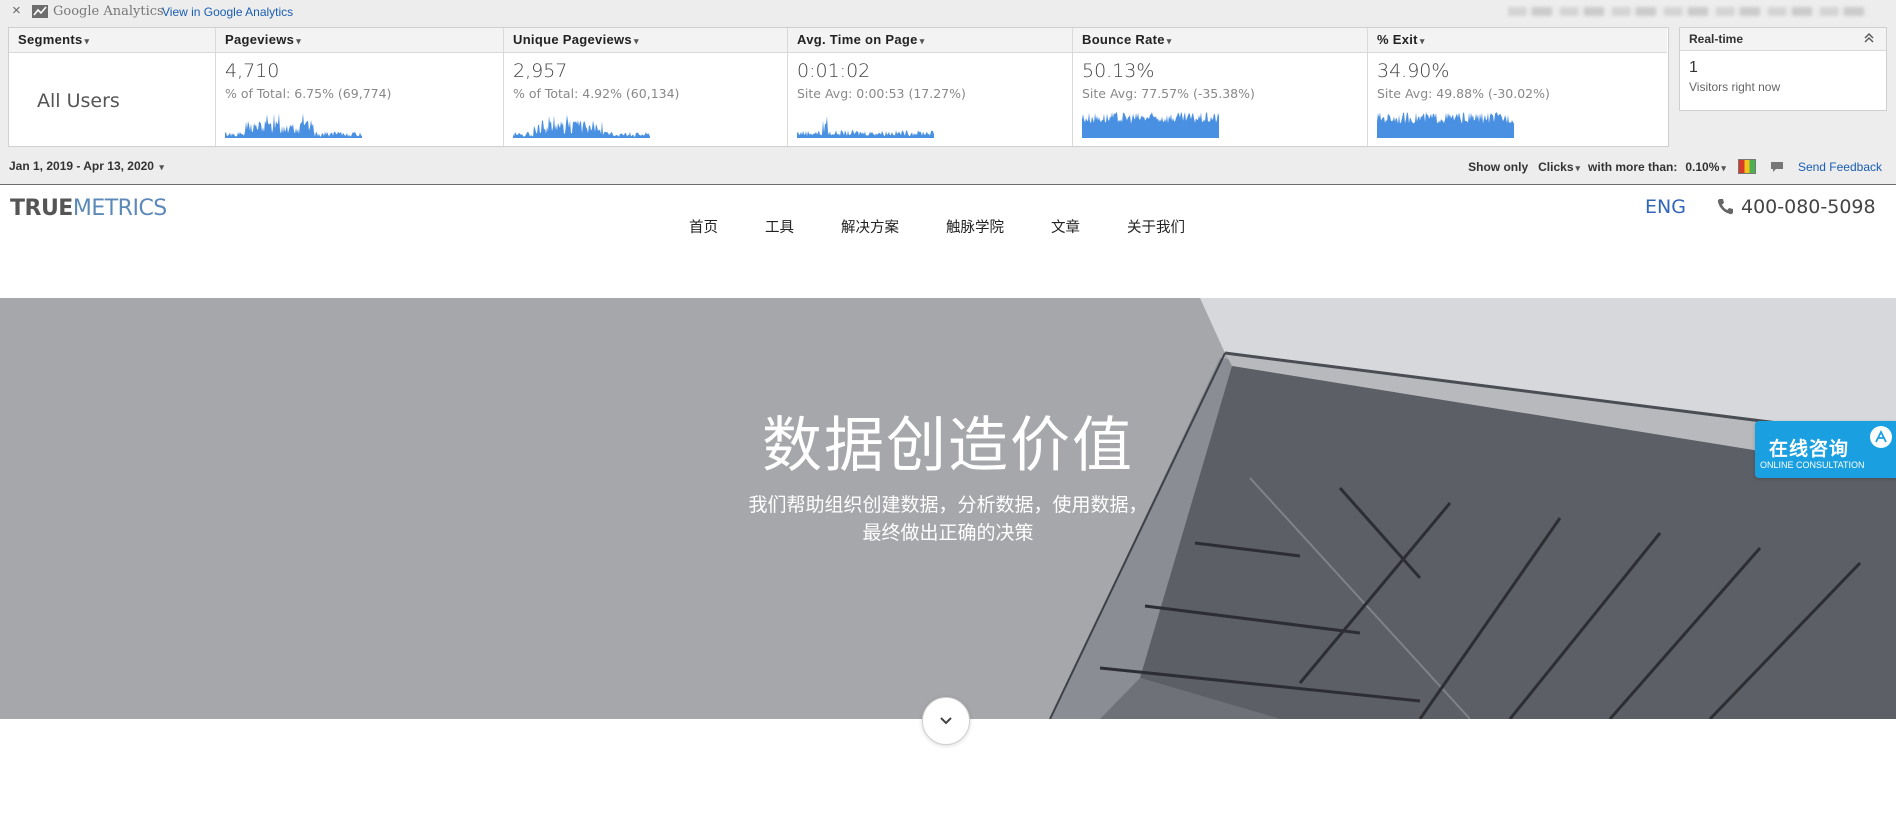 The height and width of the screenshot is (815, 1896). What do you see at coordinates (1808, 207) in the screenshot?
I see `phone-number: 400-080-5098` at bounding box center [1808, 207].